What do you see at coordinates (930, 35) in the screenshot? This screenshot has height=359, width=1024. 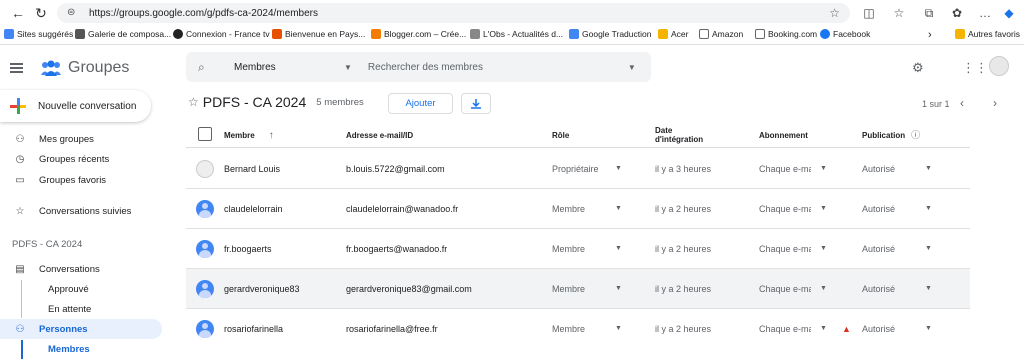 I see `bookmarks-overflow-icon: ›` at bounding box center [930, 35].